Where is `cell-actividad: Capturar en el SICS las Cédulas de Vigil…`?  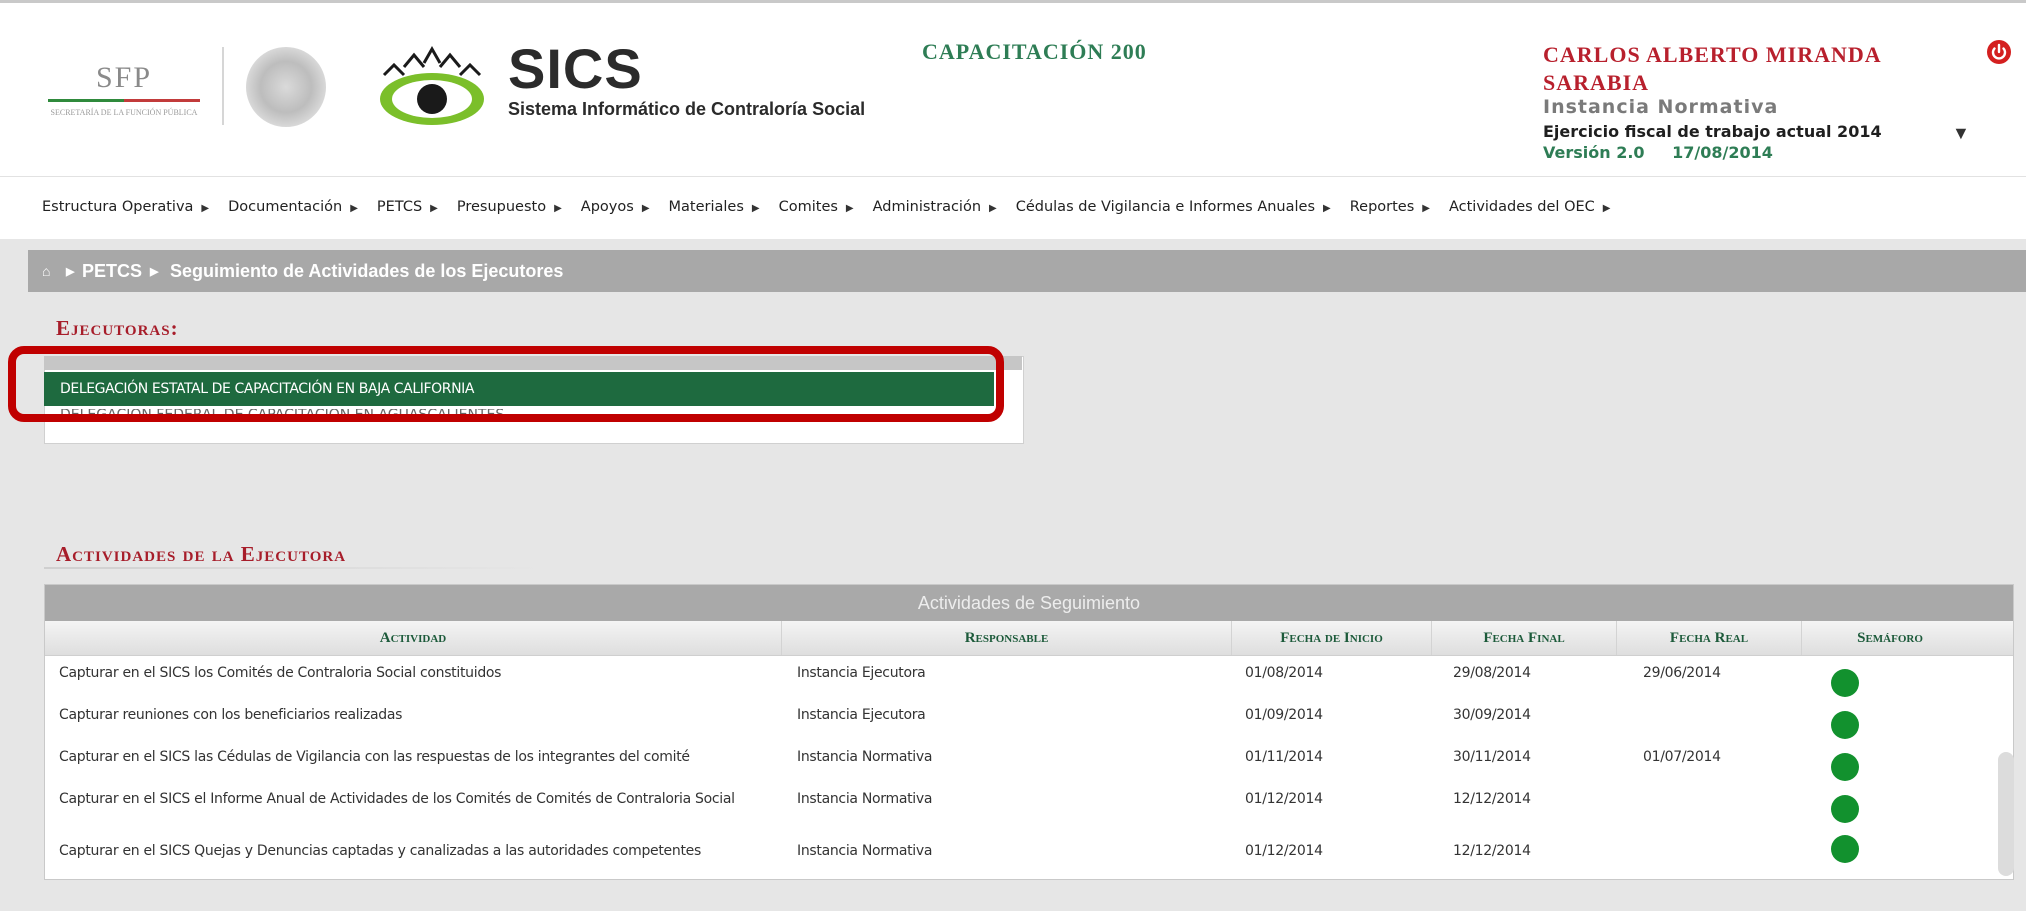
cell-actividad: Capturar en el SICS las Cédulas de Vigil… is located at coordinates (374, 757).